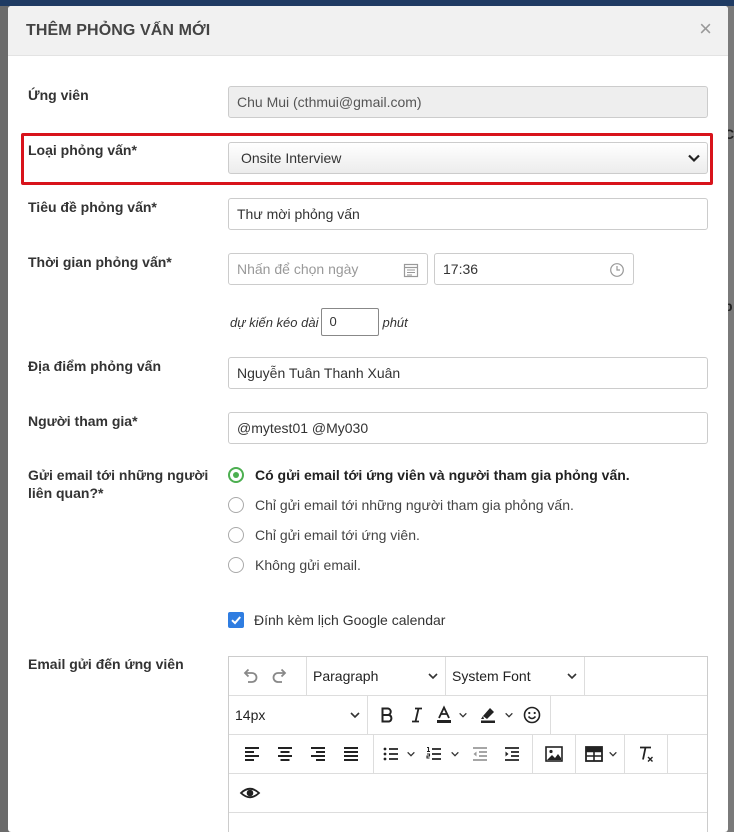 The width and height of the screenshot is (734, 832). I want to click on clear-format-group, so click(646, 754).